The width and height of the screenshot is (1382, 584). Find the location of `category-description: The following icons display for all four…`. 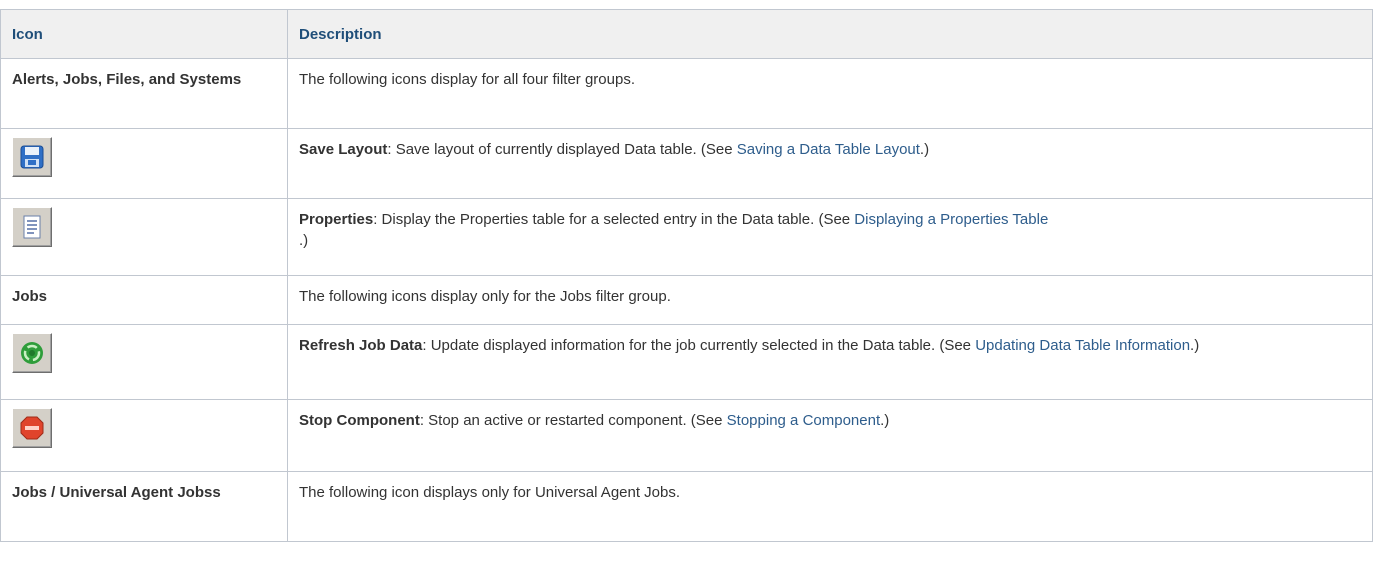

category-description: The following icons display for all four… is located at coordinates (830, 93).